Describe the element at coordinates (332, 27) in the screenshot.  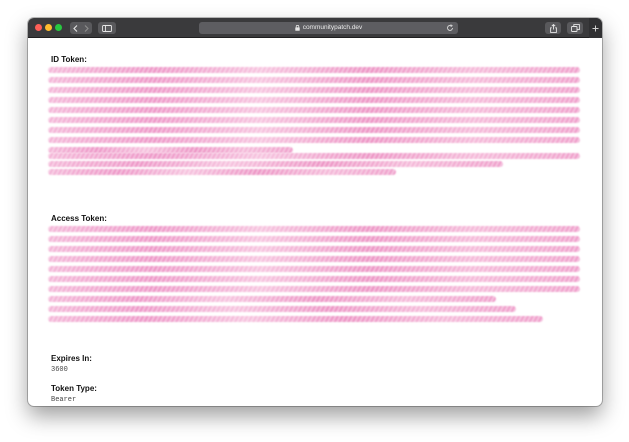
I see `url-text: communitypatch.dev` at that location.